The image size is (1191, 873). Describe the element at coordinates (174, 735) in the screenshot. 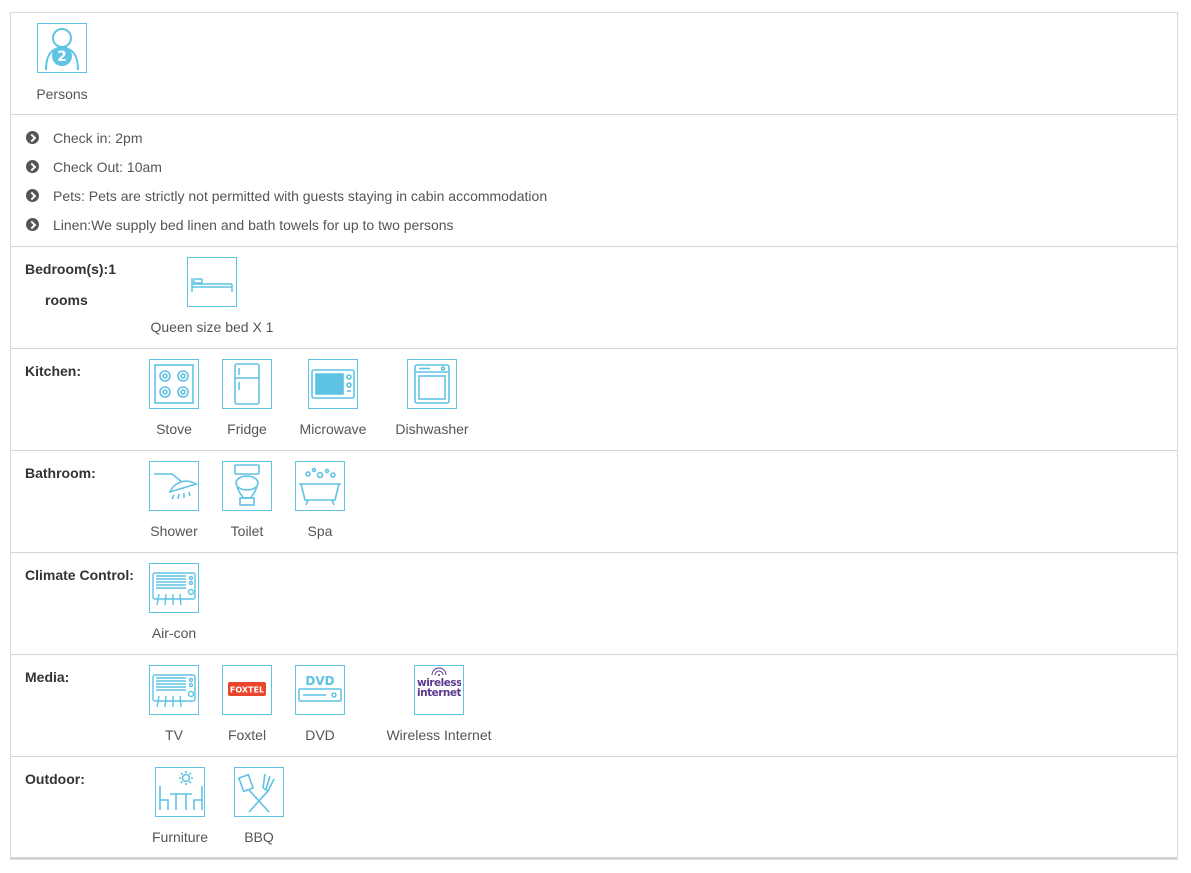

I see `amenity-label: TV` at that location.